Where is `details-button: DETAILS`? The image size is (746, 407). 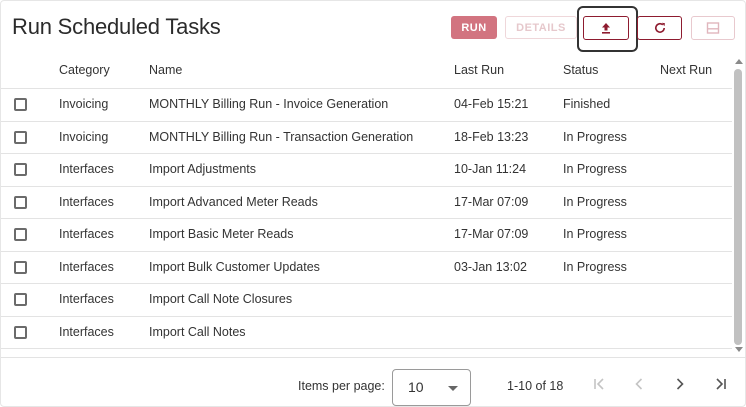
details-button: DETAILS is located at coordinates (541, 27).